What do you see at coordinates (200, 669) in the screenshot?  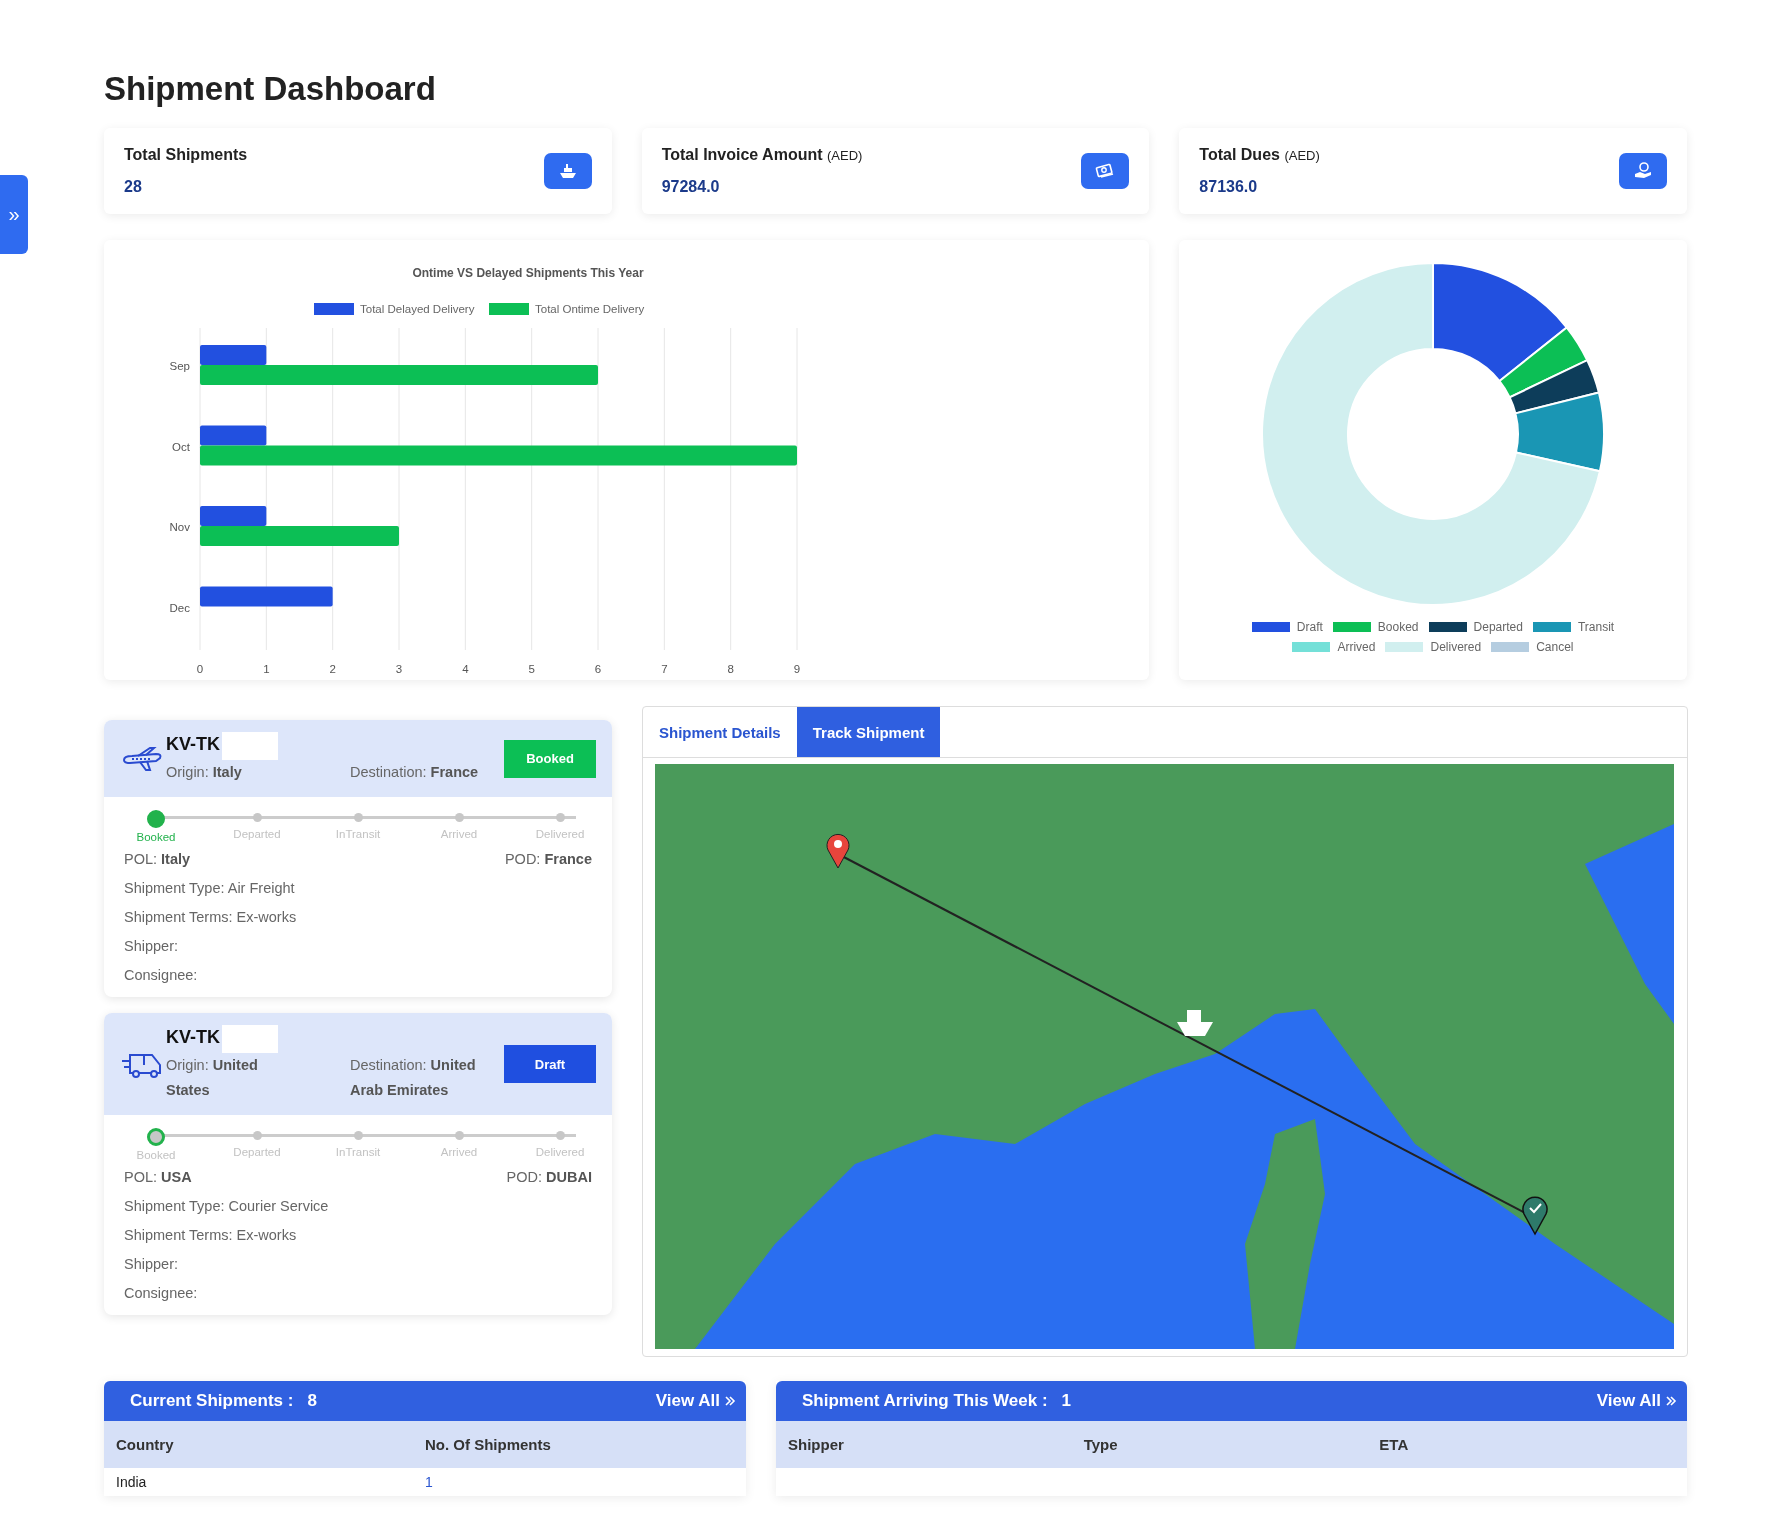 I see `axis-tick-label: 0` at bounding box center [200, 669].